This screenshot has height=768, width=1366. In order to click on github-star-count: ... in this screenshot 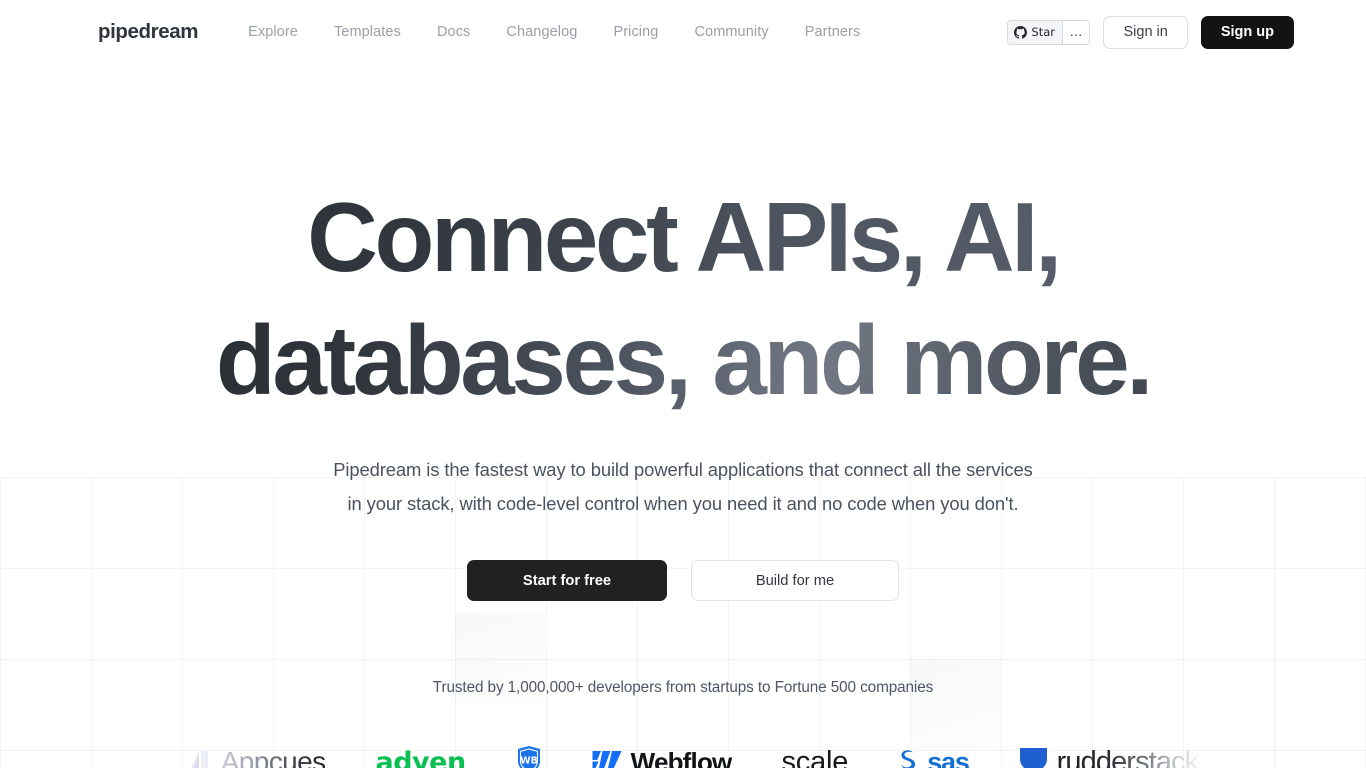, I will do `click(1076, 32)`.